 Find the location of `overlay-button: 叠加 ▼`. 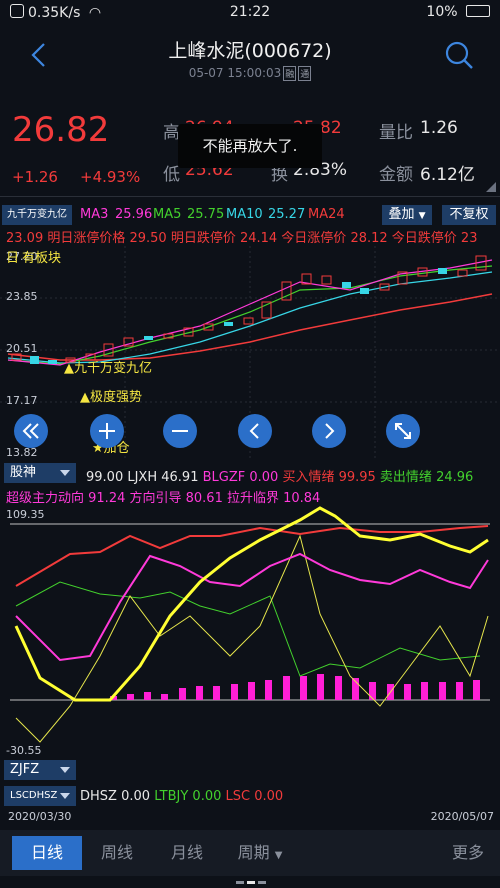

overlay-button: 叠加 ▼ is located at coordinates (407, 215).